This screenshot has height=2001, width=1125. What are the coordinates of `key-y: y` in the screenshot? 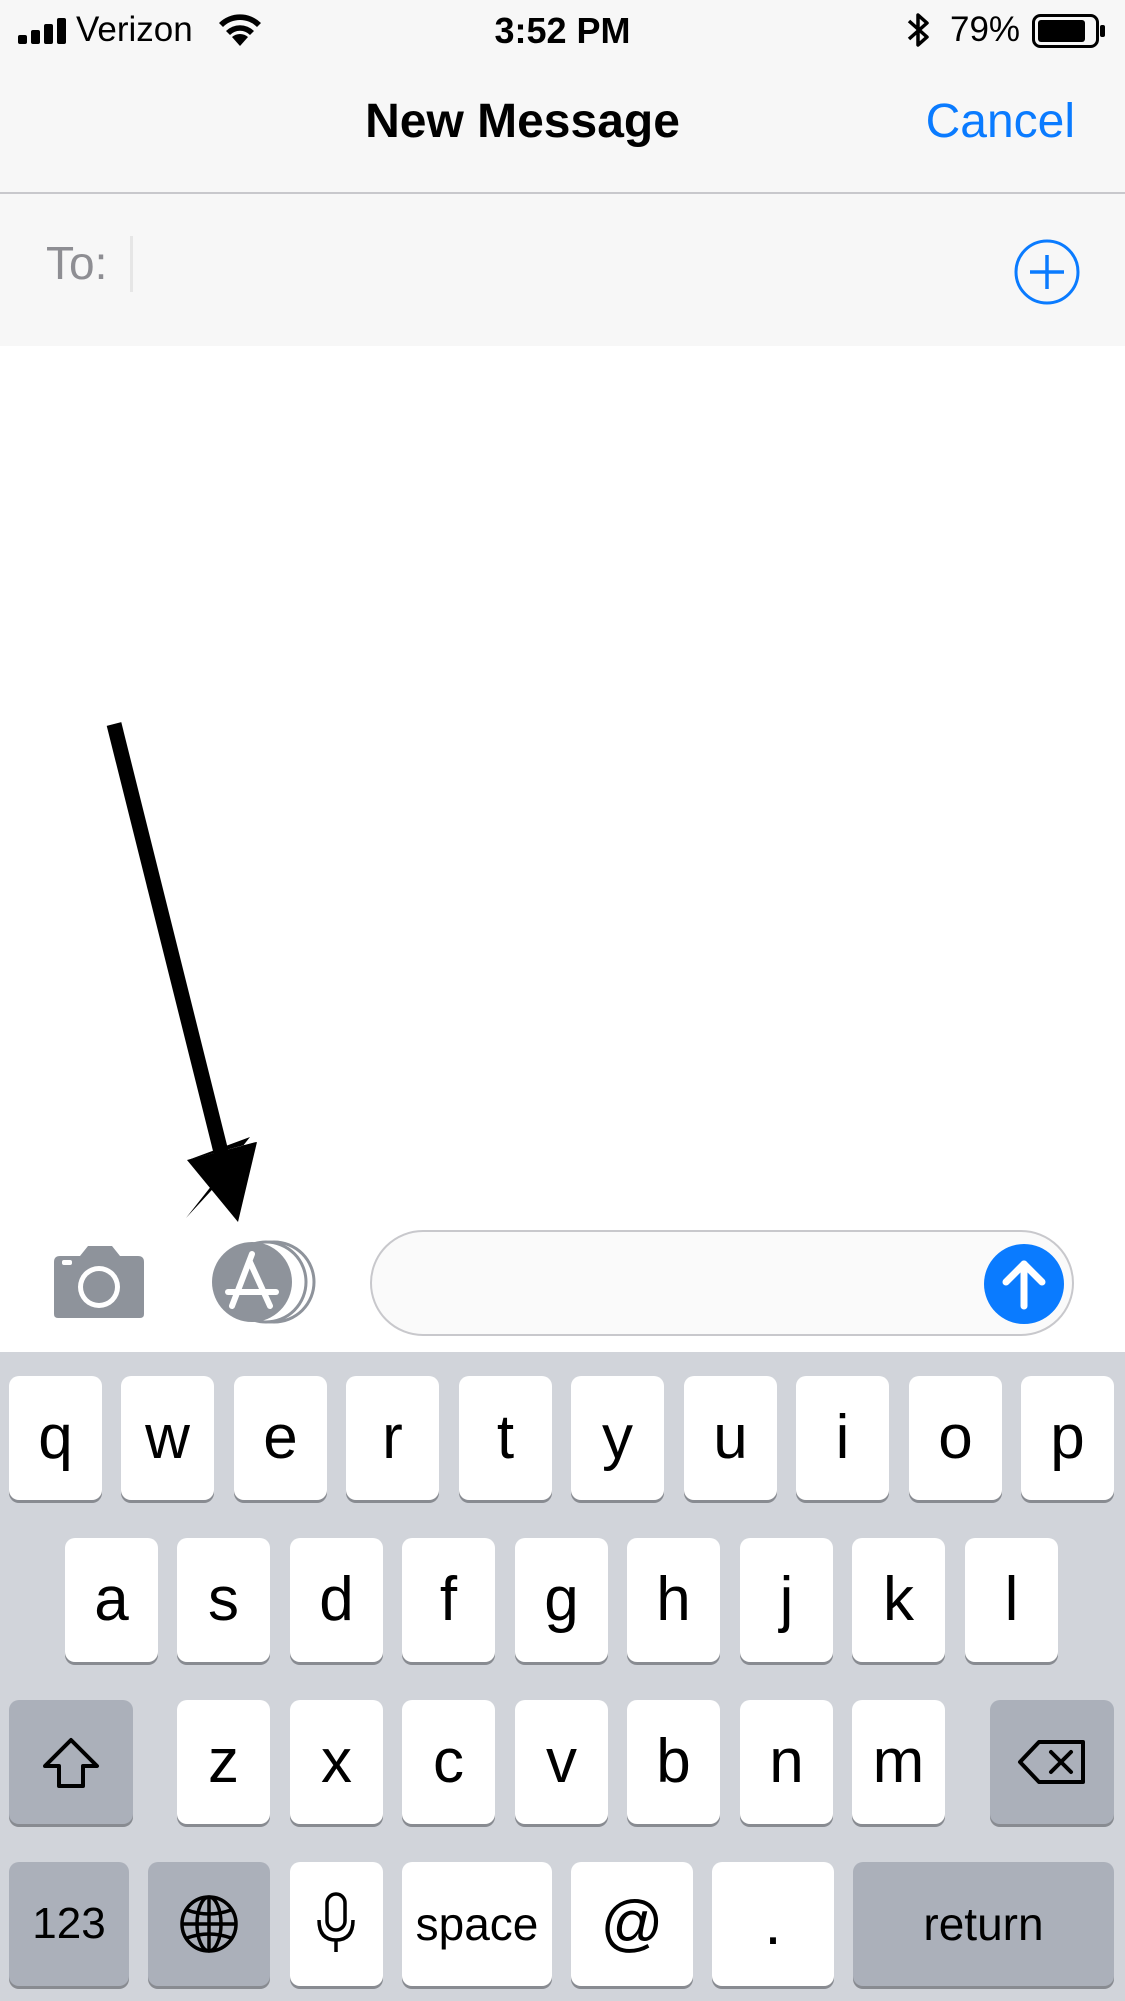 It's located at (617, 1438).